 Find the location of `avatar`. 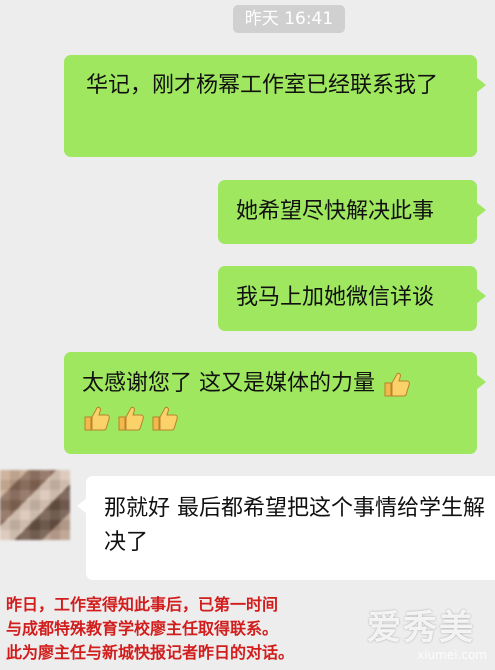

avatar is located at coordinates (35, 505).